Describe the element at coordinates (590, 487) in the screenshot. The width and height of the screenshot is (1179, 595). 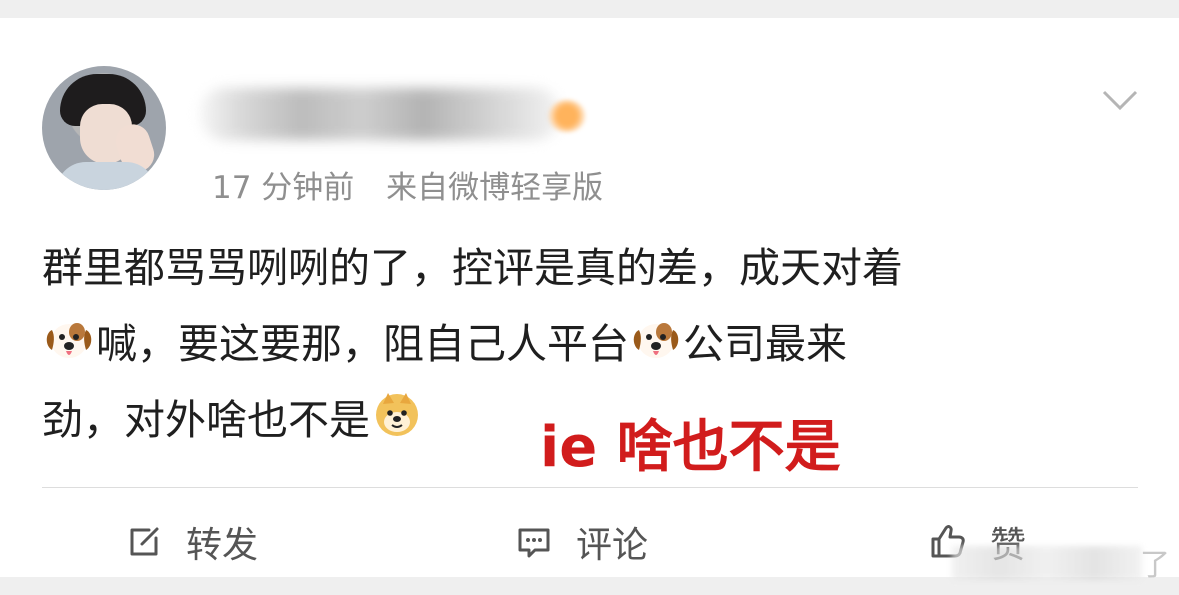
I see `action-divider` at that location.